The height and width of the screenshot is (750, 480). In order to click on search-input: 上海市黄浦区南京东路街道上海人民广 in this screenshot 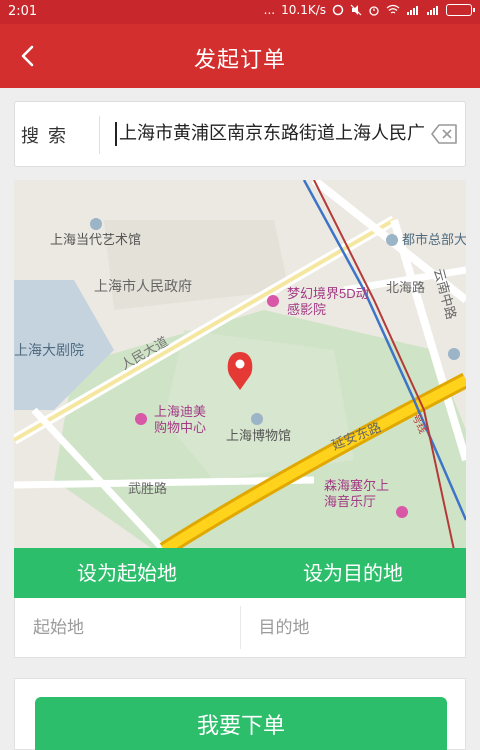, I will do `click(273, 134)`.